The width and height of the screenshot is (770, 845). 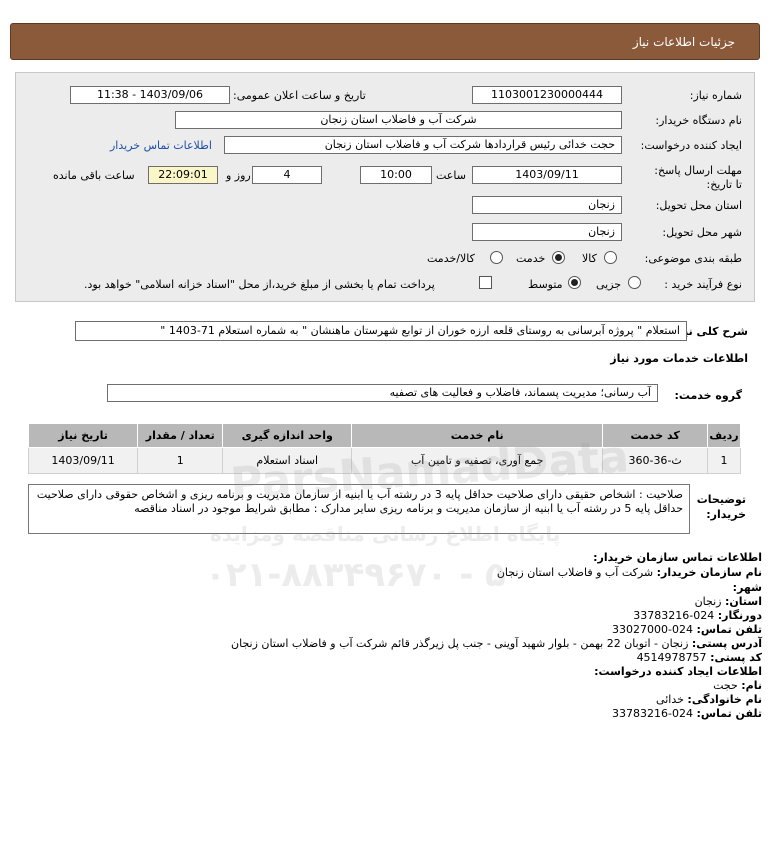 I want to click on cell-name: جمع آوری، تصفیه و تامین آب, so click(x=477, y=460).